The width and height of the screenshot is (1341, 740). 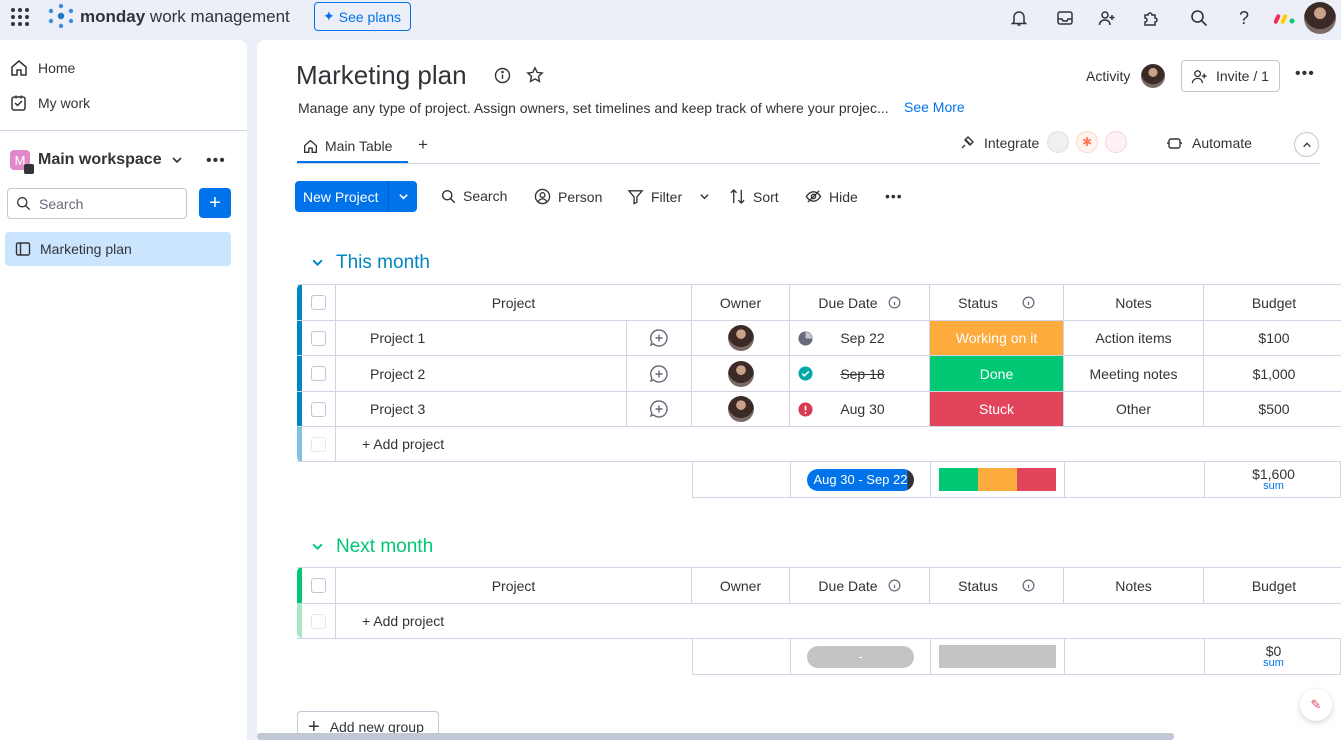 I want to click on timeline-summary: Aug 30 - Sep 22, so click(x=860, y=479).